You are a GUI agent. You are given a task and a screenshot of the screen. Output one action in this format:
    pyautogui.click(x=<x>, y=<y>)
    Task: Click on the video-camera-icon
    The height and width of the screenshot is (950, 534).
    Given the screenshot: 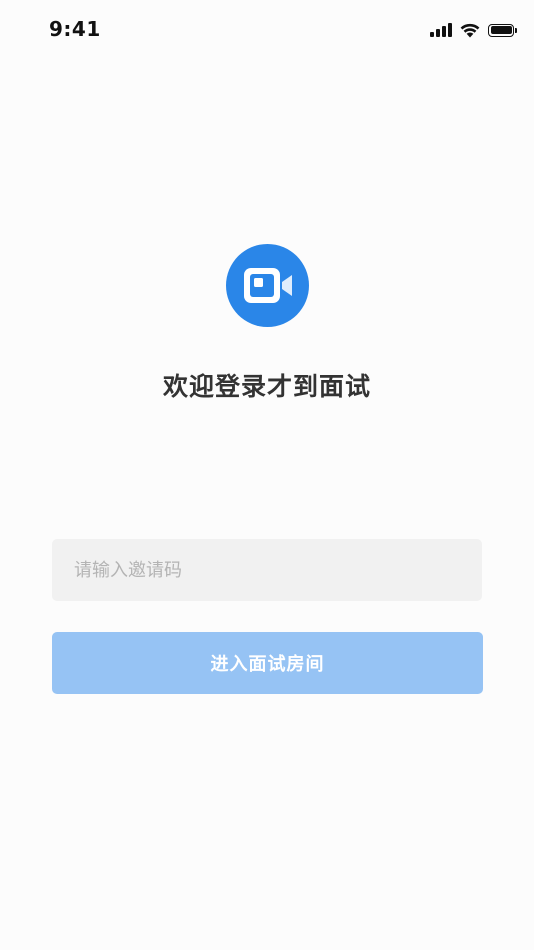 What is the action you would take?
    pyautogui.click(x=268, y=285)
    